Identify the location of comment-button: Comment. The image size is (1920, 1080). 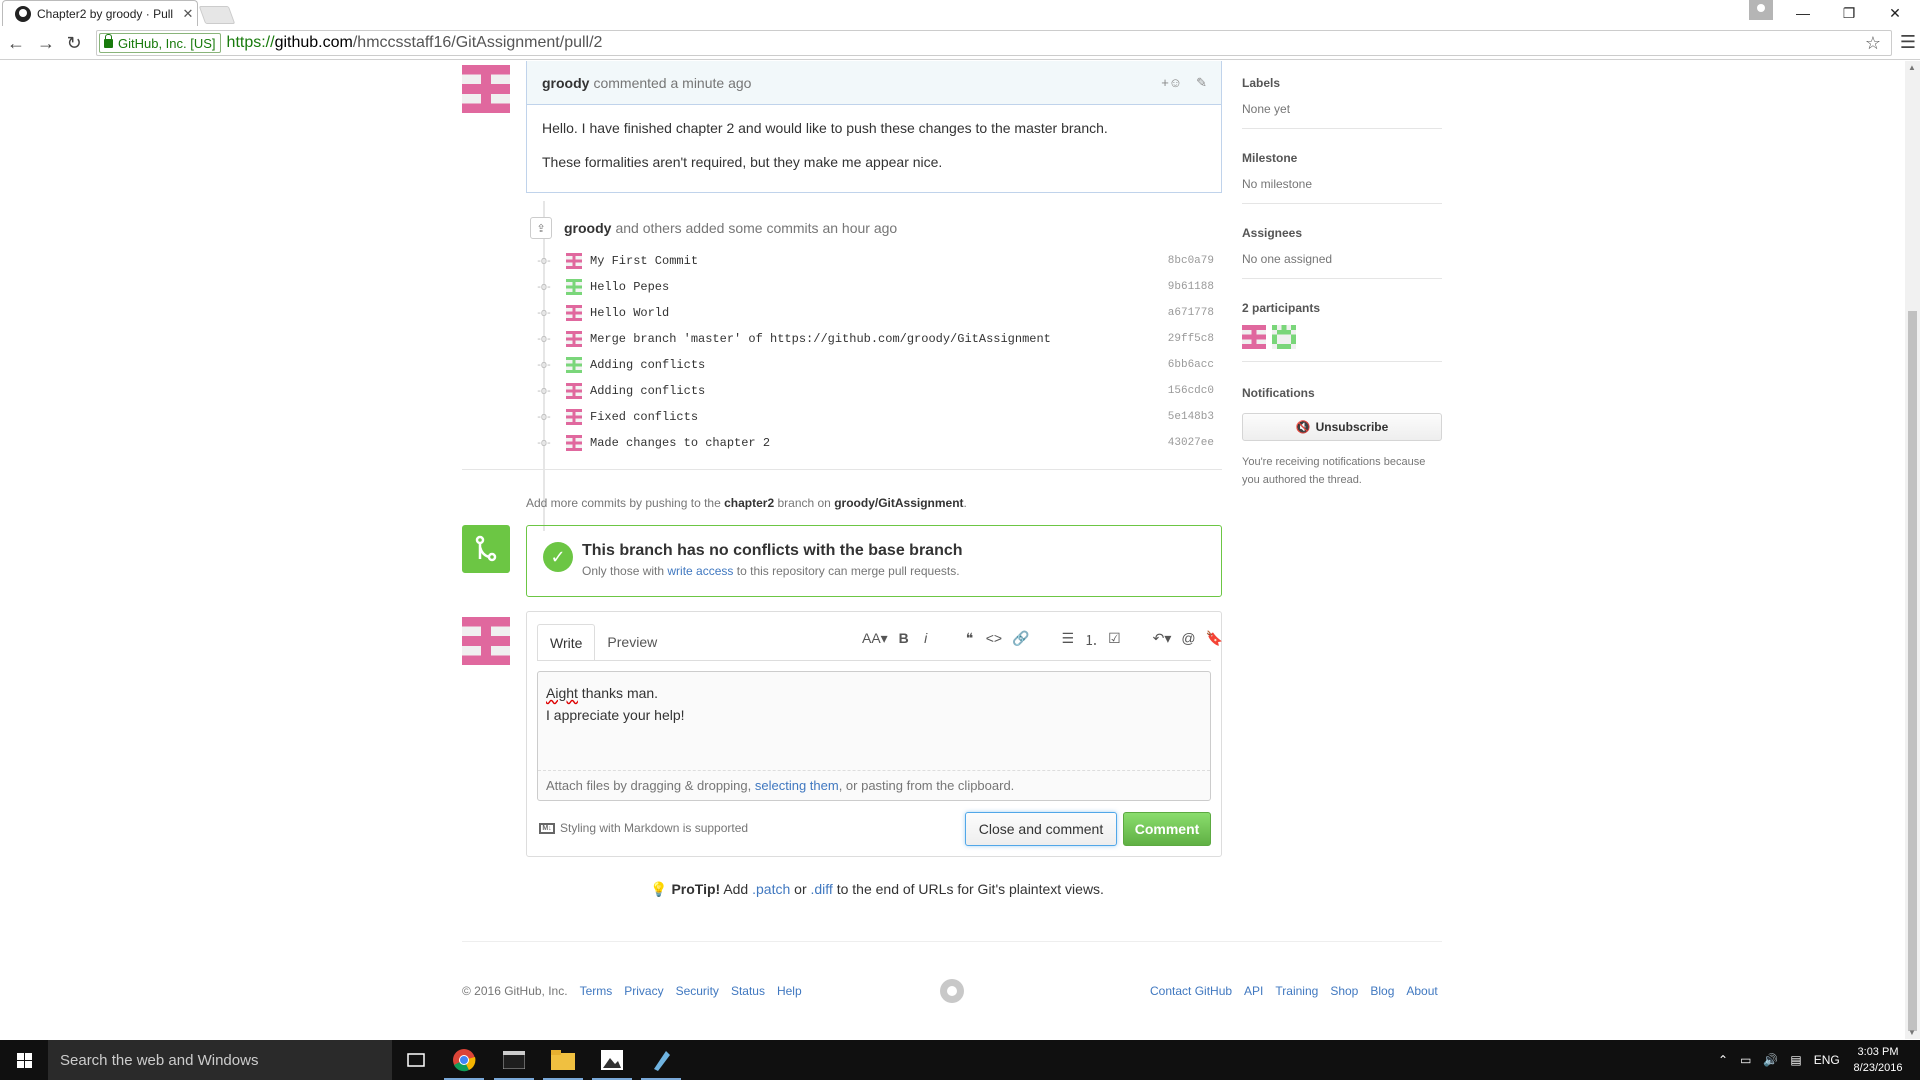
(1167, 829).